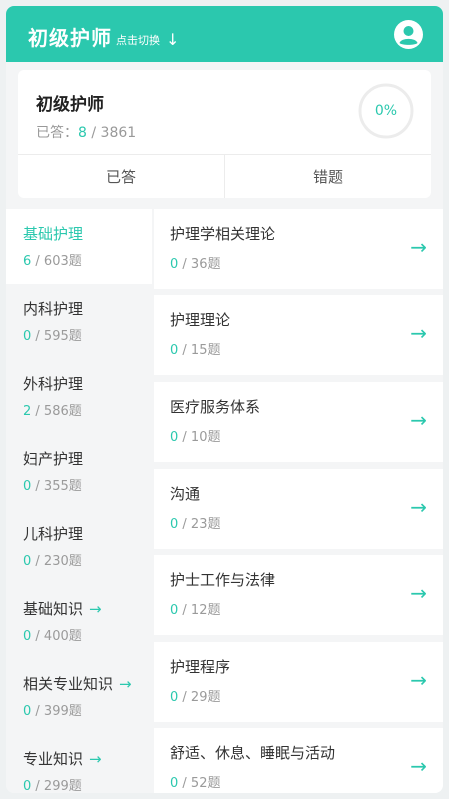 Image resolution: width=449 pixels, height=799 pixels. I want to click on sidebar-item: 基础知识 → 0 / 400题, so click(79, 621).